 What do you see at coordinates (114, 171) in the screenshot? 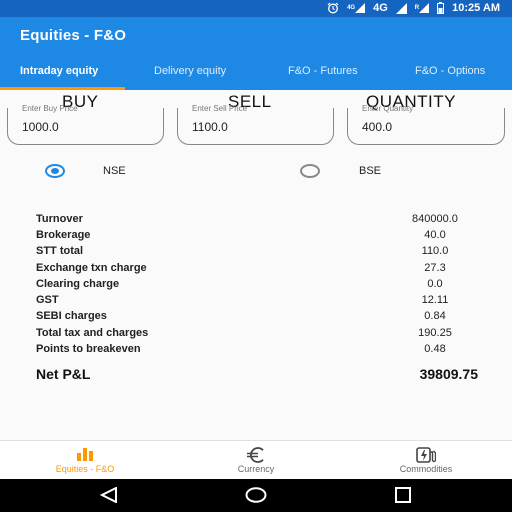
I see `nse-label: NSE` at bounding box center [114, 171].